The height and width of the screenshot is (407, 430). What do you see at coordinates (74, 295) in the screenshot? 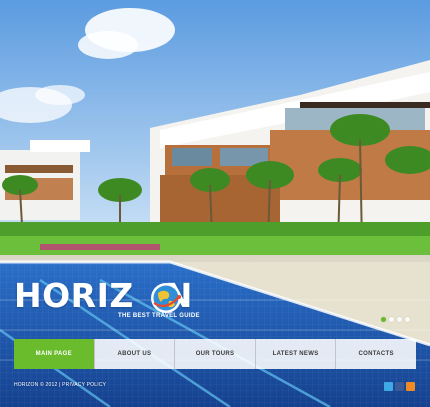
I see `brand-name-part1: HORIZ` at bounding box center [74, 295].